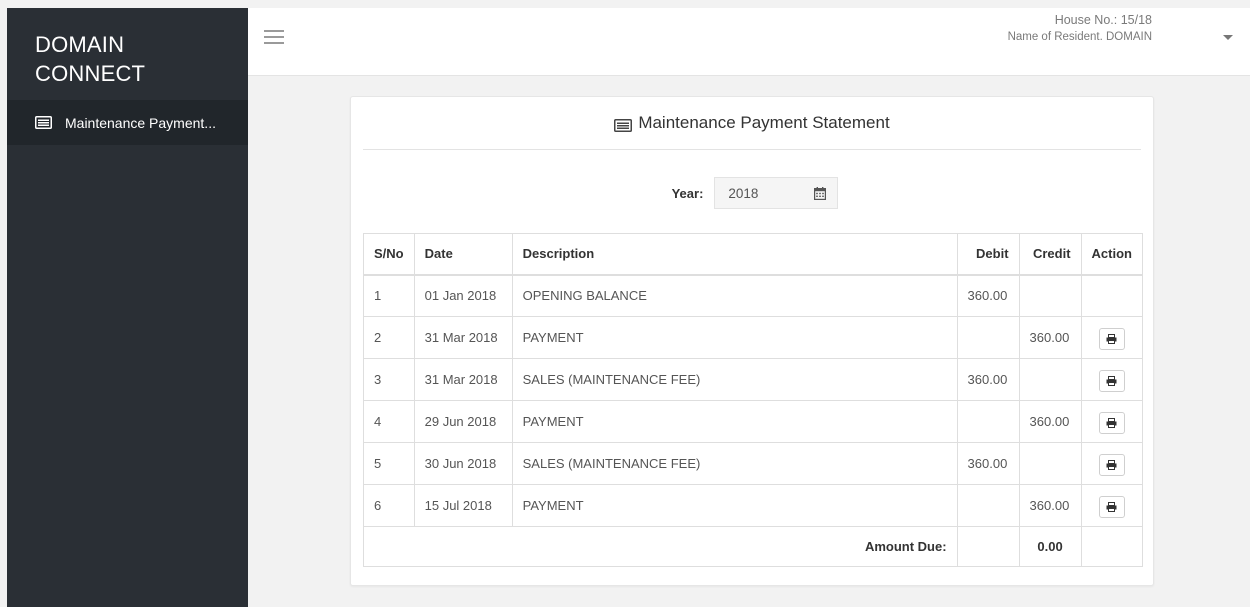 This screenshot has width=1250, height=607. Describe the element at coordinates (389, 379) in the screenshot. I see `cell-sno: 3` at that location.